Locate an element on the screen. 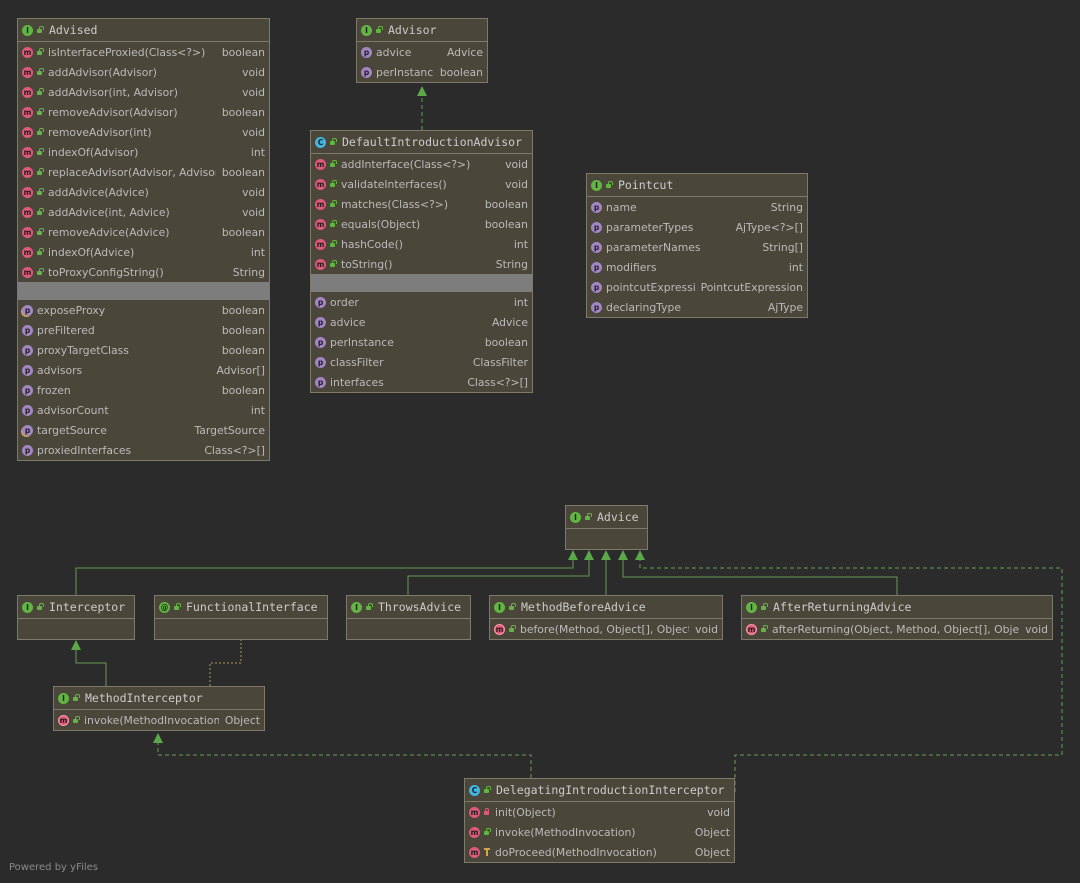 The width and height of the screenshot is (1080, 883). property-row: p interfaces Class<?>[] is located at coordinates (421, 382).